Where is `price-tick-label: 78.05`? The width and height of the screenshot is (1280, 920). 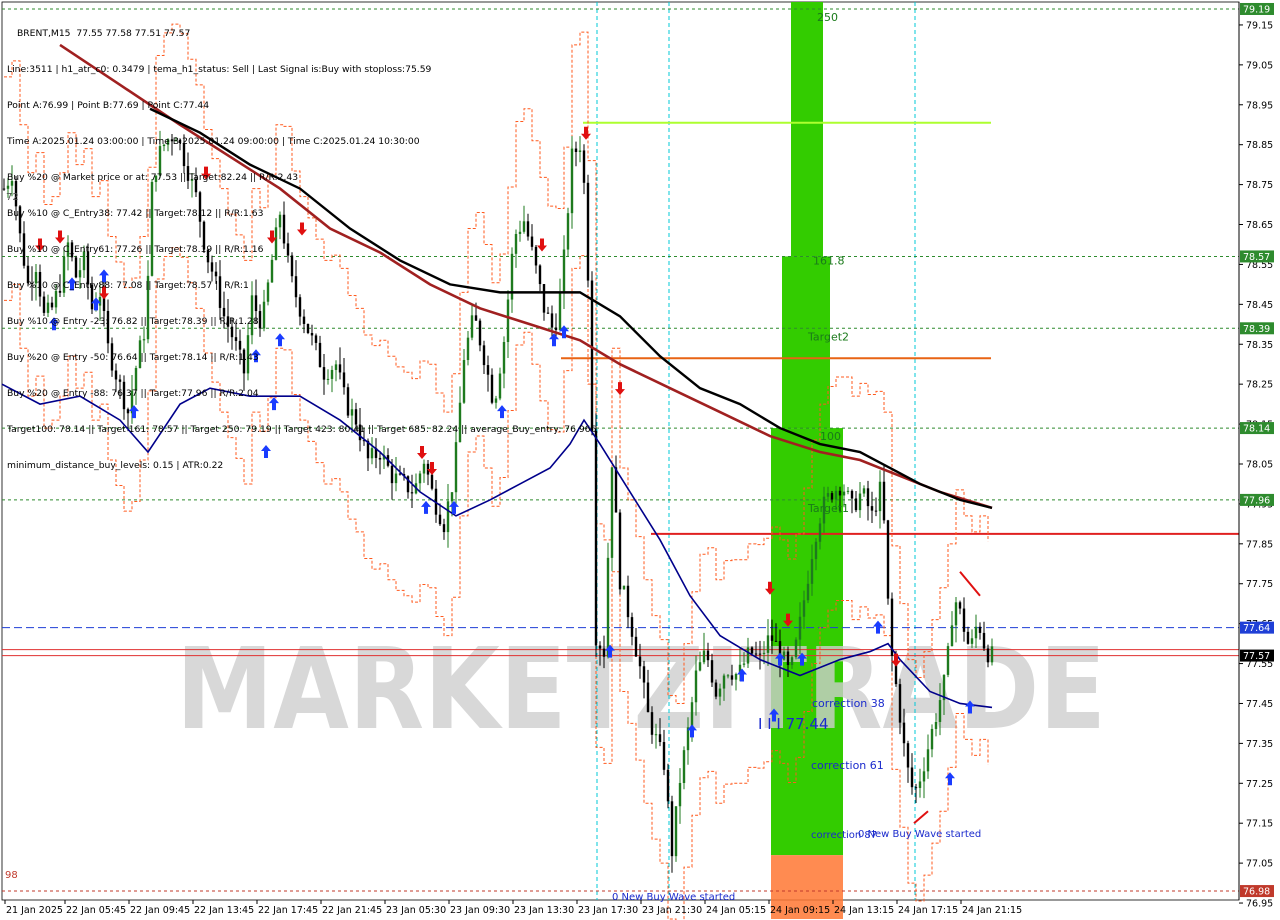
price-tick-label: 78.05 is located at coordinates (1259, 464).